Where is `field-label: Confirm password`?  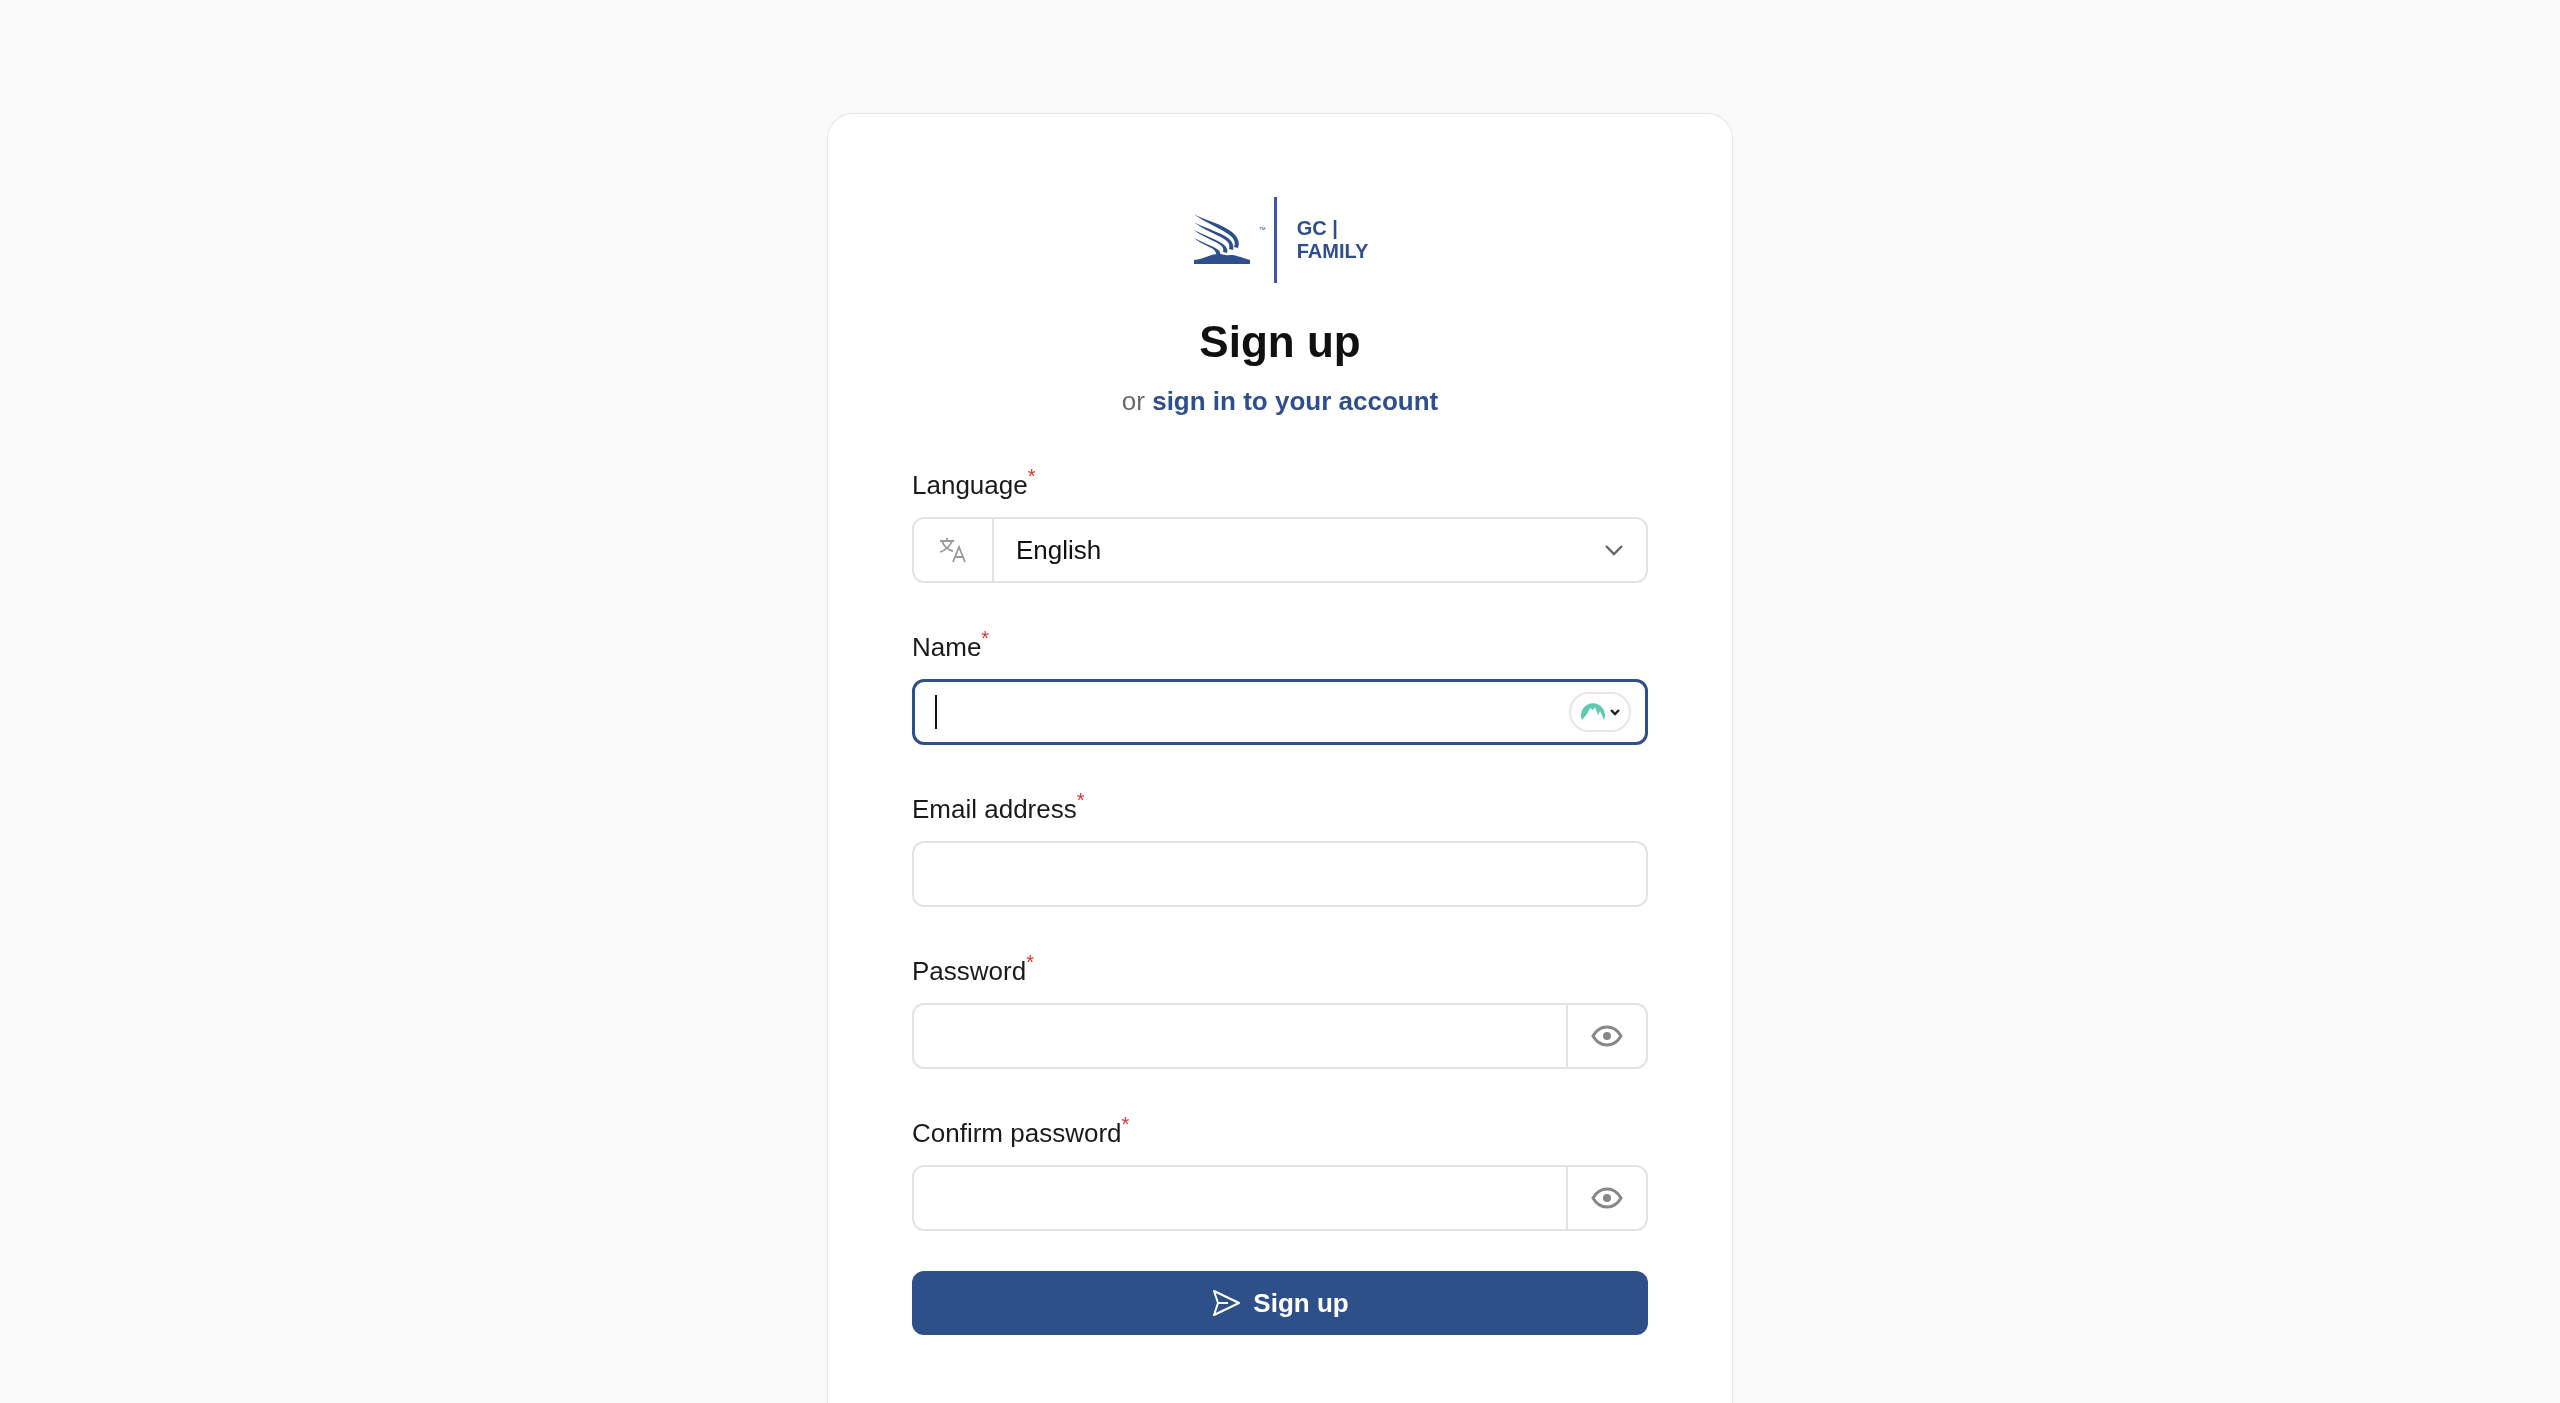 field-label: Confirm password is located at coordinates (1017, 1133).